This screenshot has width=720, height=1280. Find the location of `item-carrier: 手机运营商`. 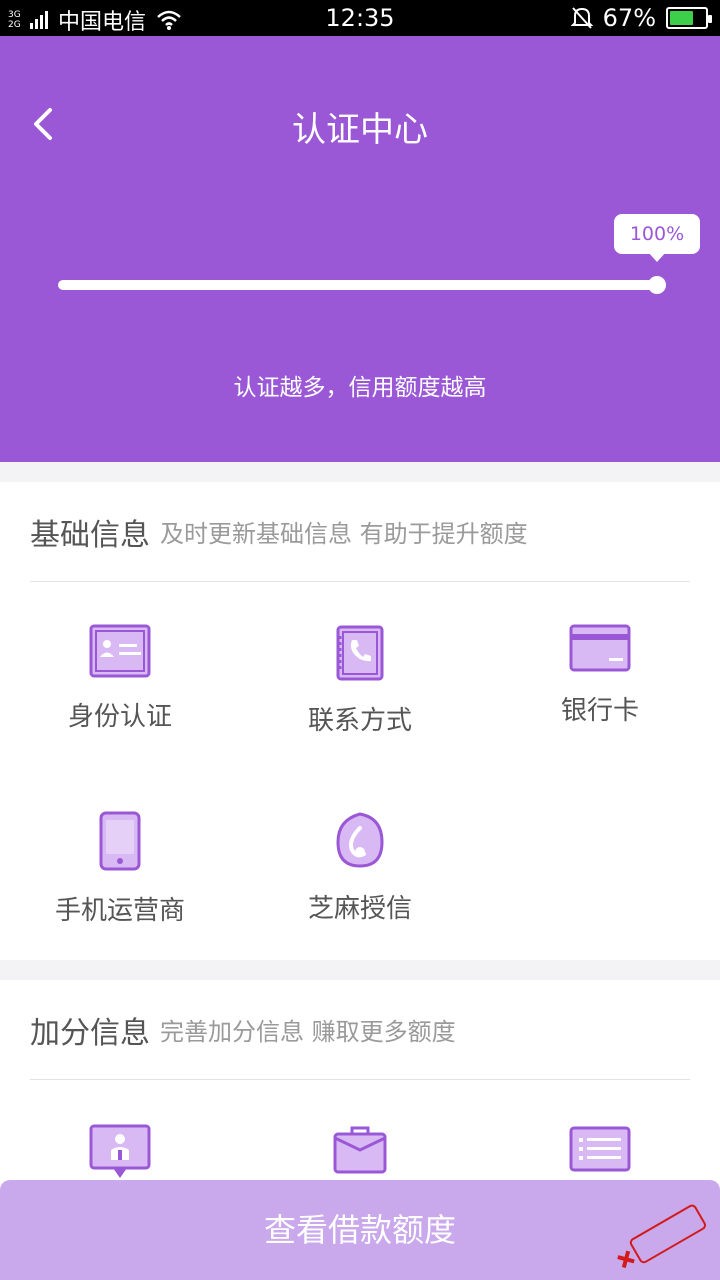

item-carrier: 手机运营商 is located at coordinates (120, 868).